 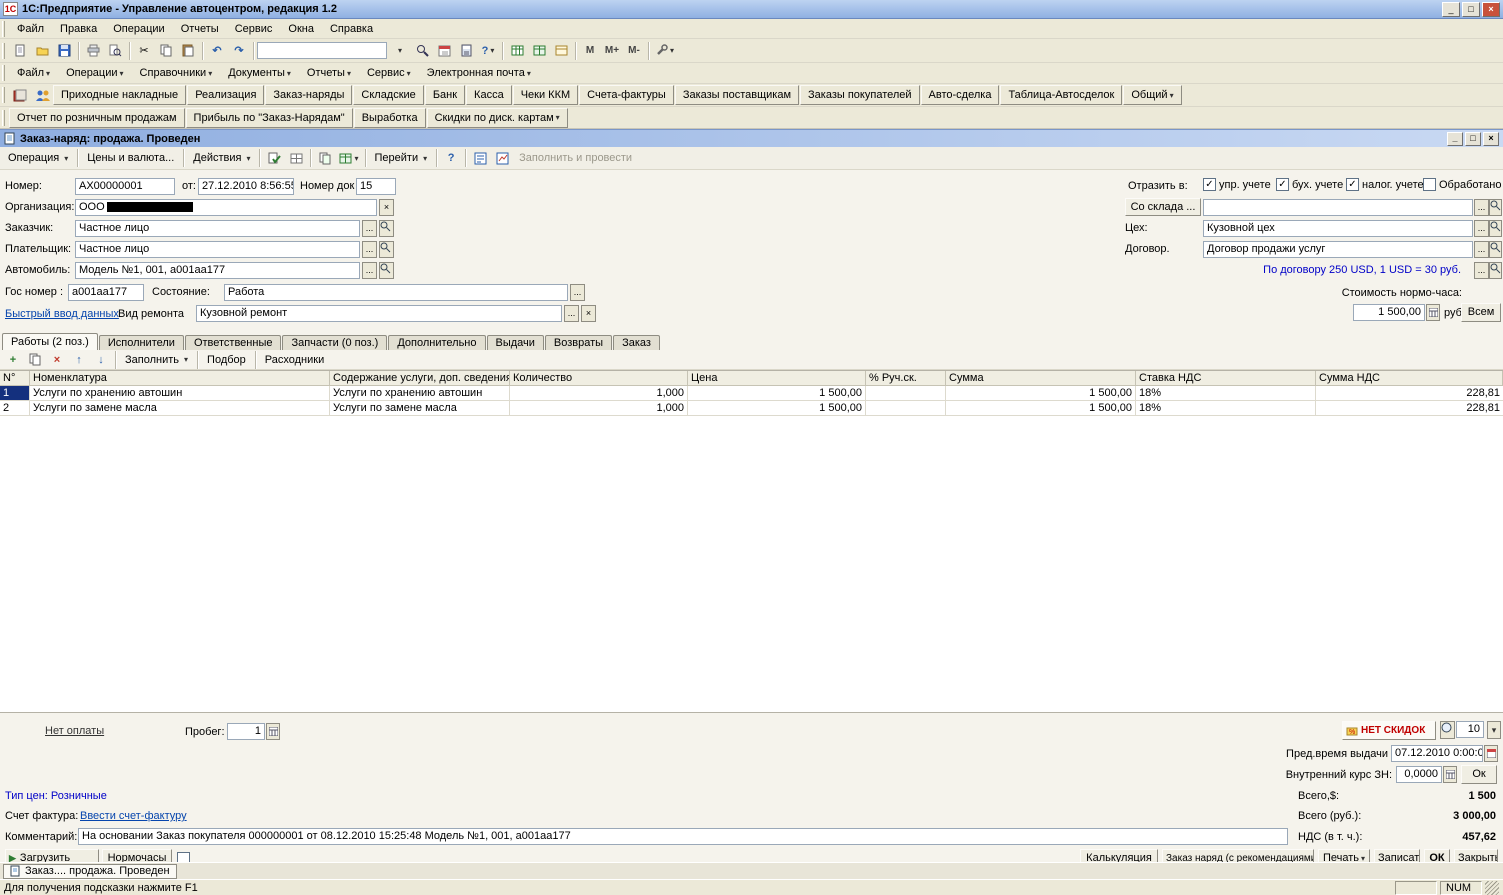 What do you see at coordinates (626, 95) in the screenshot?
I see `quick-button-invoices: Счета-фактуры` at bounding box center [626, 95].